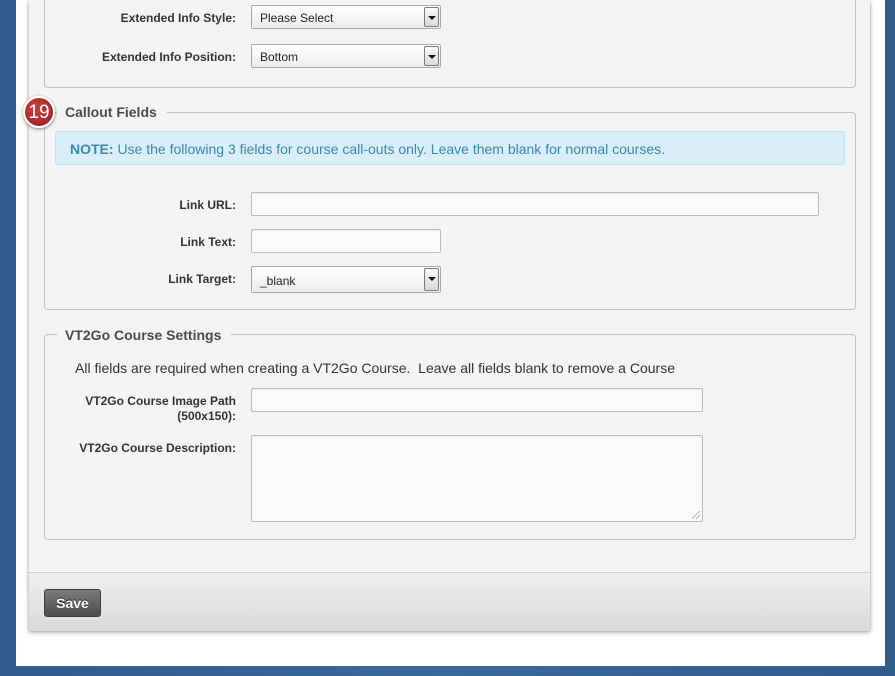 Image resolution: width=895 pixels, height=676 pixels. Describe the element at coordinates (346, 241) in the screenshot. I see `link-text-input` at that location.